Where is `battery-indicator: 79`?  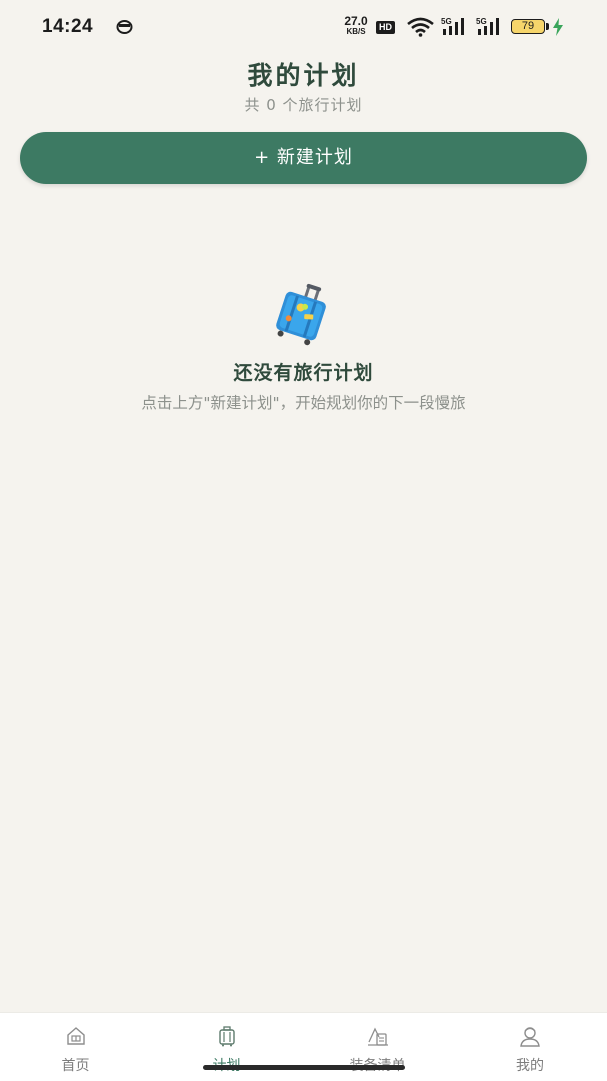
battery-indicator: 79 is located at coordinates (528, 26).